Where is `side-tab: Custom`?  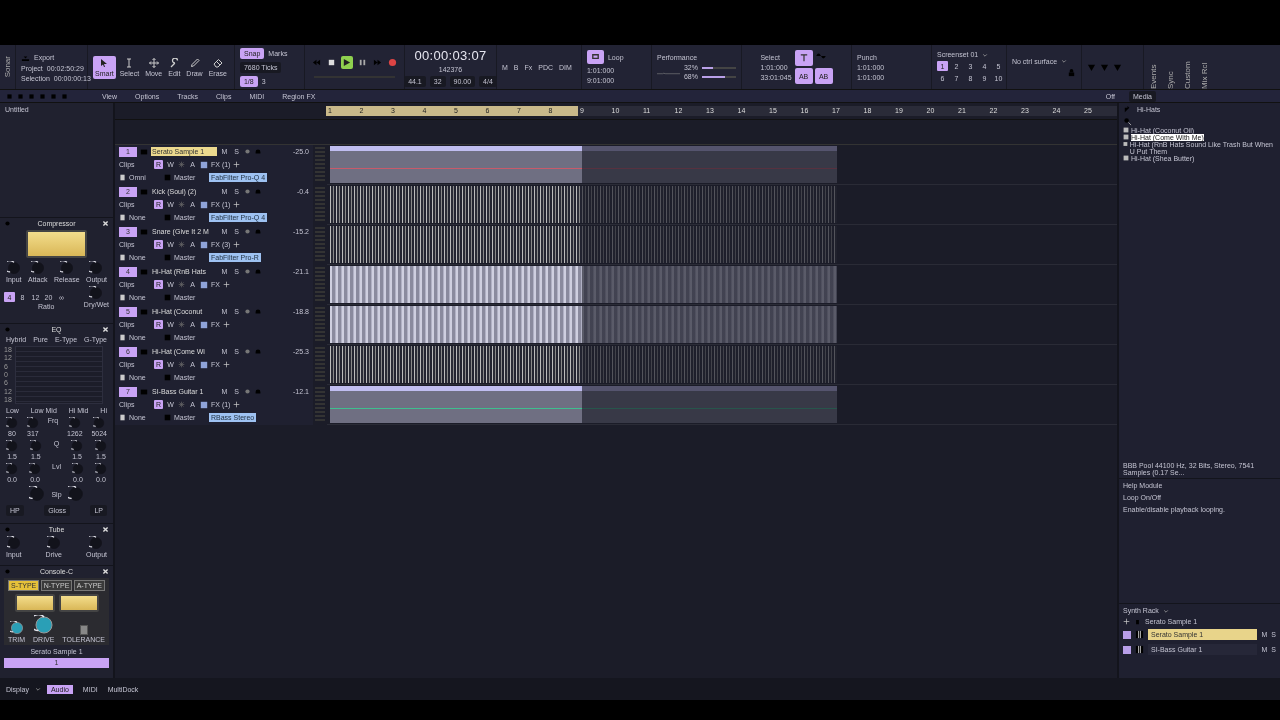
side-tab: Custom is located at coordinates (1187, 67).